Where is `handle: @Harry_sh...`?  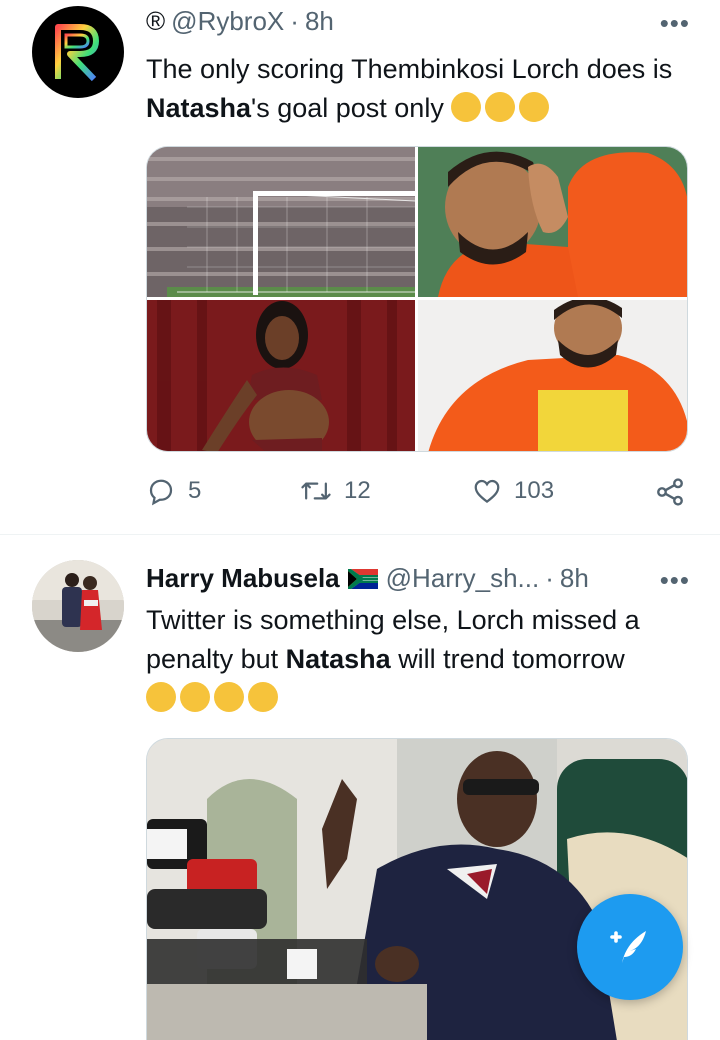
handle: @Harry_sh... is located at coordinates (463, 578).